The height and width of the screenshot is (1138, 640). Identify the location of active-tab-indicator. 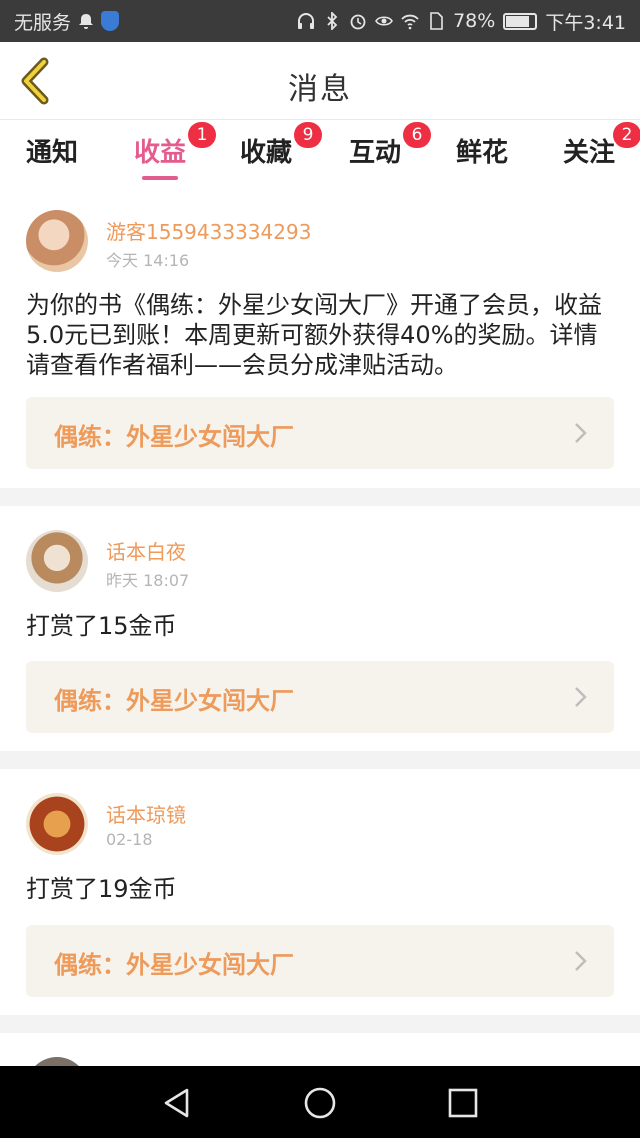
(160, 178).